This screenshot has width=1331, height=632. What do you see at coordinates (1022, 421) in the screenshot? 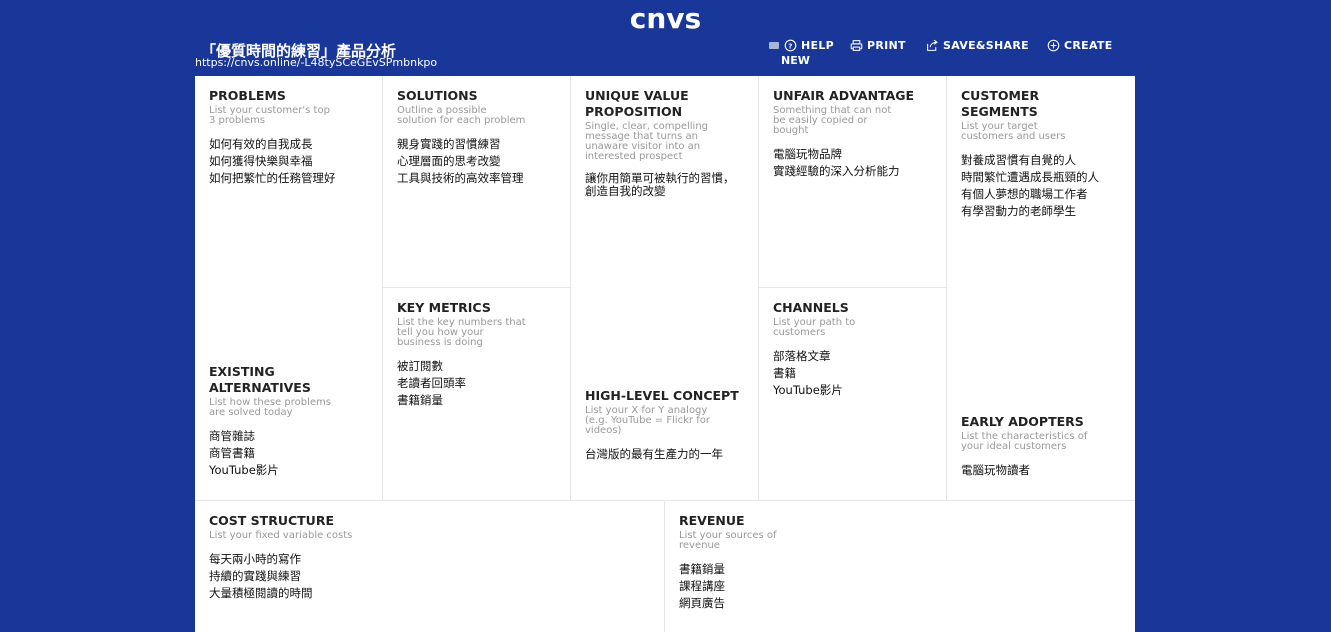
I see `early-adopters-title: EARLY ADOPTERS` at bounding box center [1022, 421].